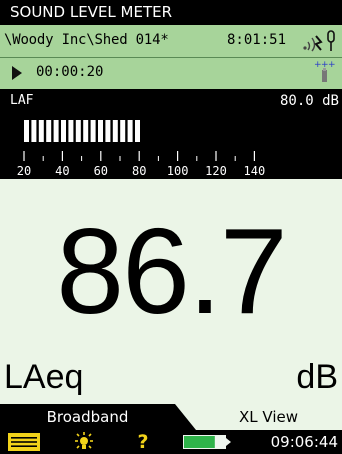 Image resolution: width=342 pixels, height=454 pixels. What do you see at coordinates (139, 171) in the screenshot?
I see `scale-label: 80` at bounding box center [139, 171].